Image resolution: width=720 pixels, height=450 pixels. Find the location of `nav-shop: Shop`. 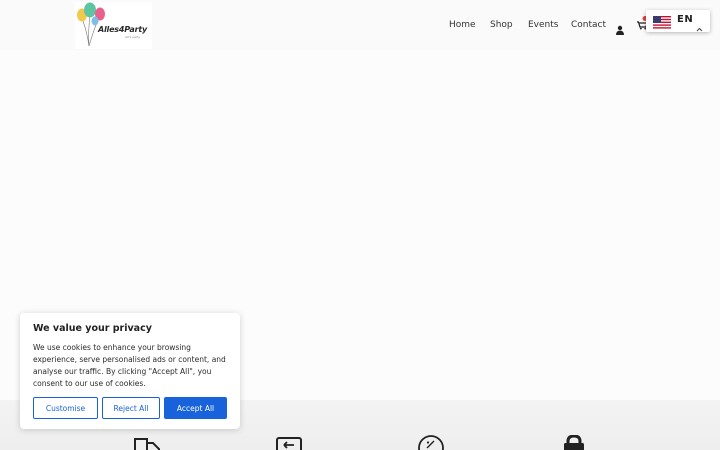

nav-shop: Shop is located at coordinates (501, 25).